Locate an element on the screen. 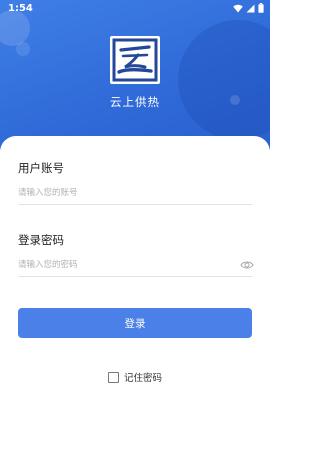 Image resolution: width=320 pixels, height=450 pixels. app-name: 云上供热 is located at coordinates (135, 102).